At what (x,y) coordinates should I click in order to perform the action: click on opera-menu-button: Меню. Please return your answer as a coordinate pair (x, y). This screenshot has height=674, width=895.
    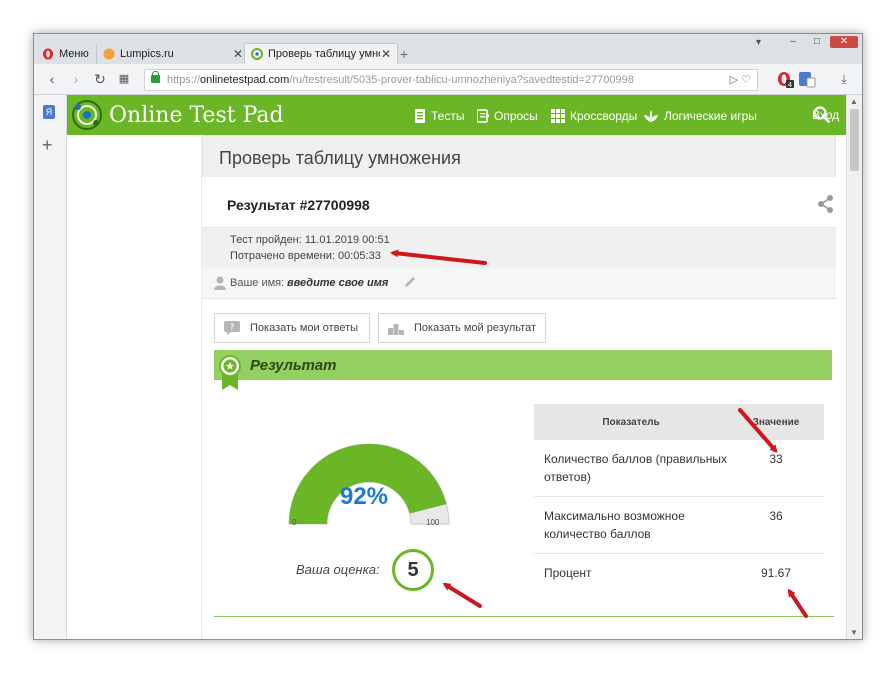
    Looking at the image, I should click on (69, 54).